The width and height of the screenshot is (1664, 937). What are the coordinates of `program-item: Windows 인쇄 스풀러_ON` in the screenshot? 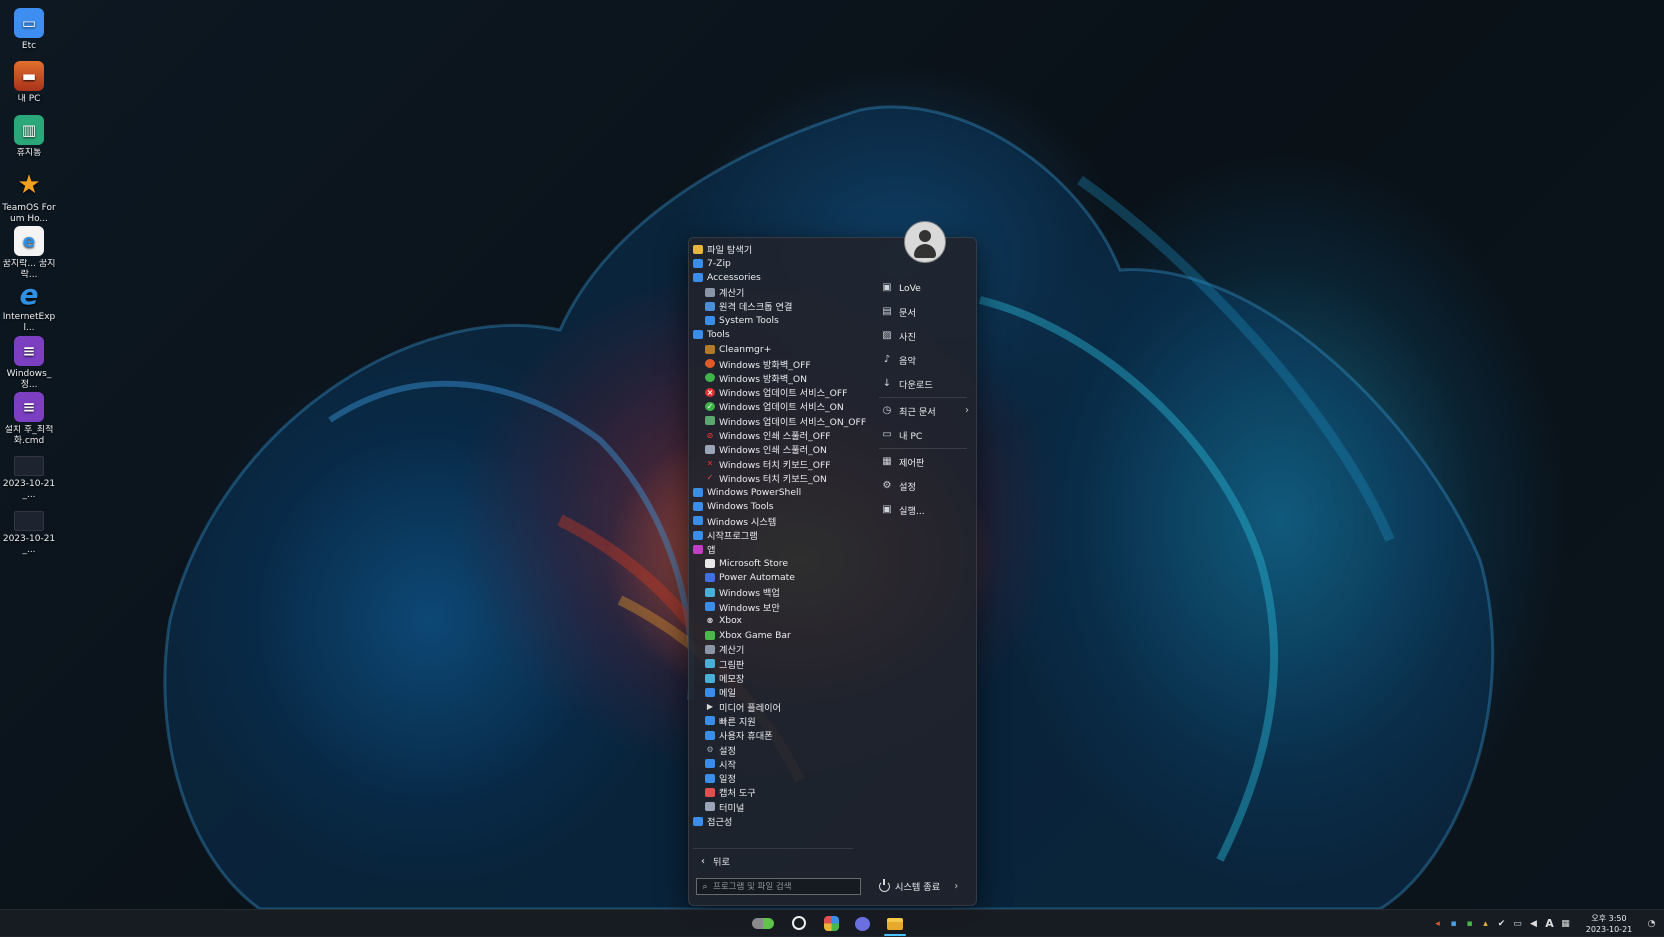 It's located at (780, 449).